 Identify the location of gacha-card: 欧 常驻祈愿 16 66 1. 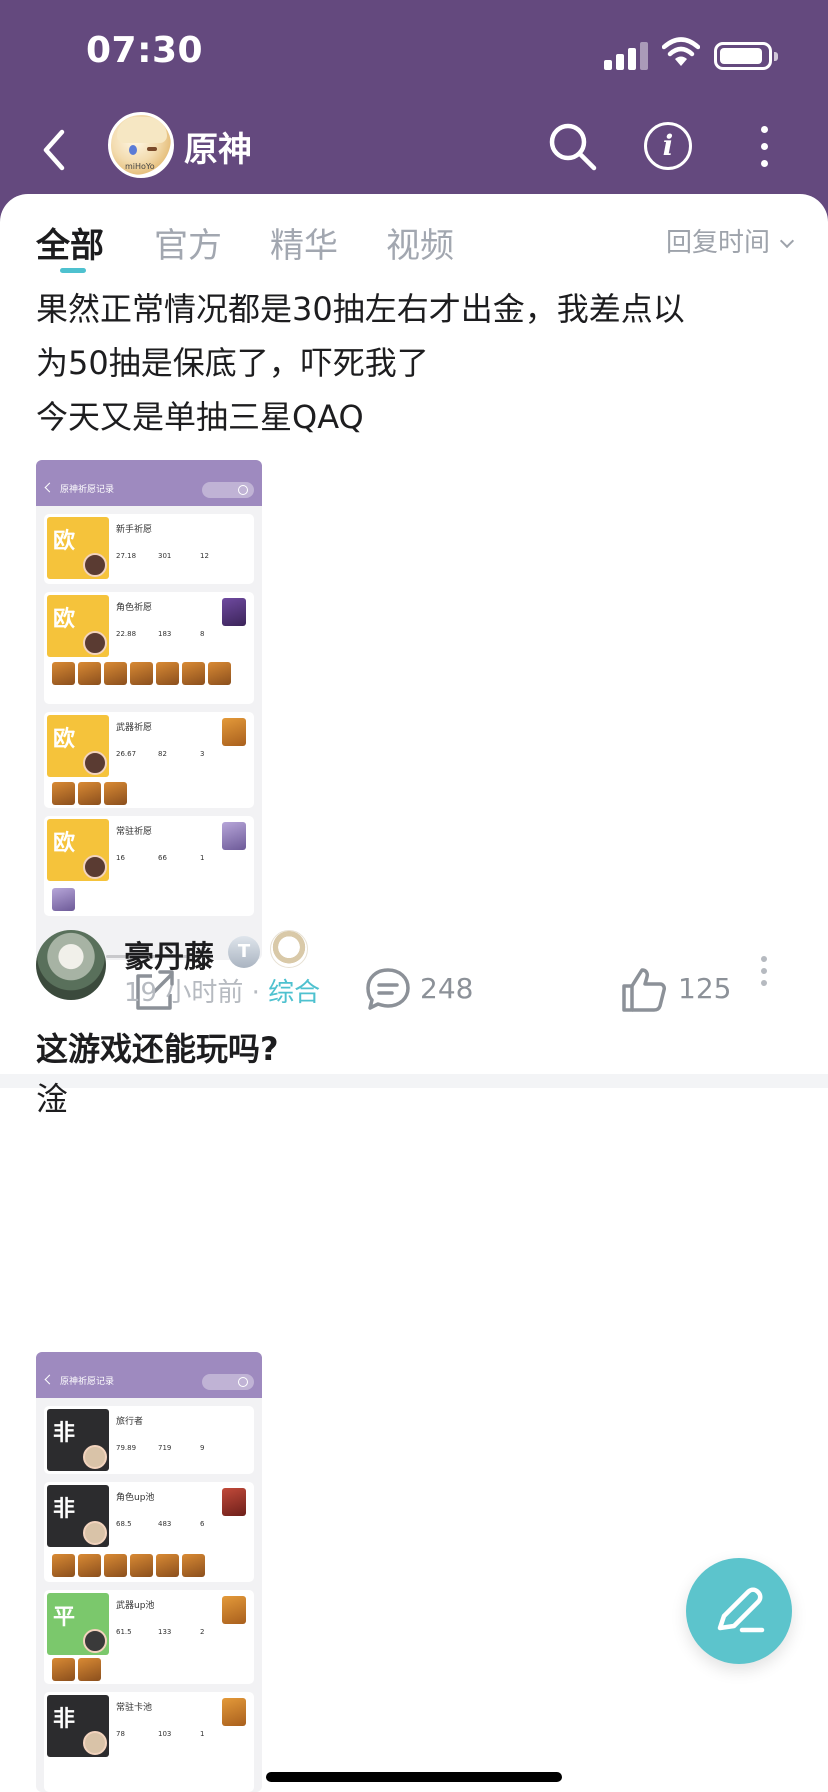
(149, 866).